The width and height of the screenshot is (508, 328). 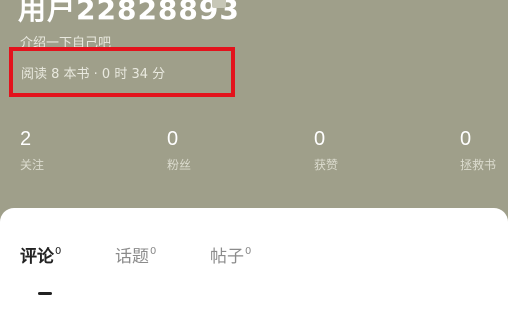 What do you see at coordinates (227, 257) in the screenshot?
I see `tab-label: 帖子` at bounding box center [227, 257].